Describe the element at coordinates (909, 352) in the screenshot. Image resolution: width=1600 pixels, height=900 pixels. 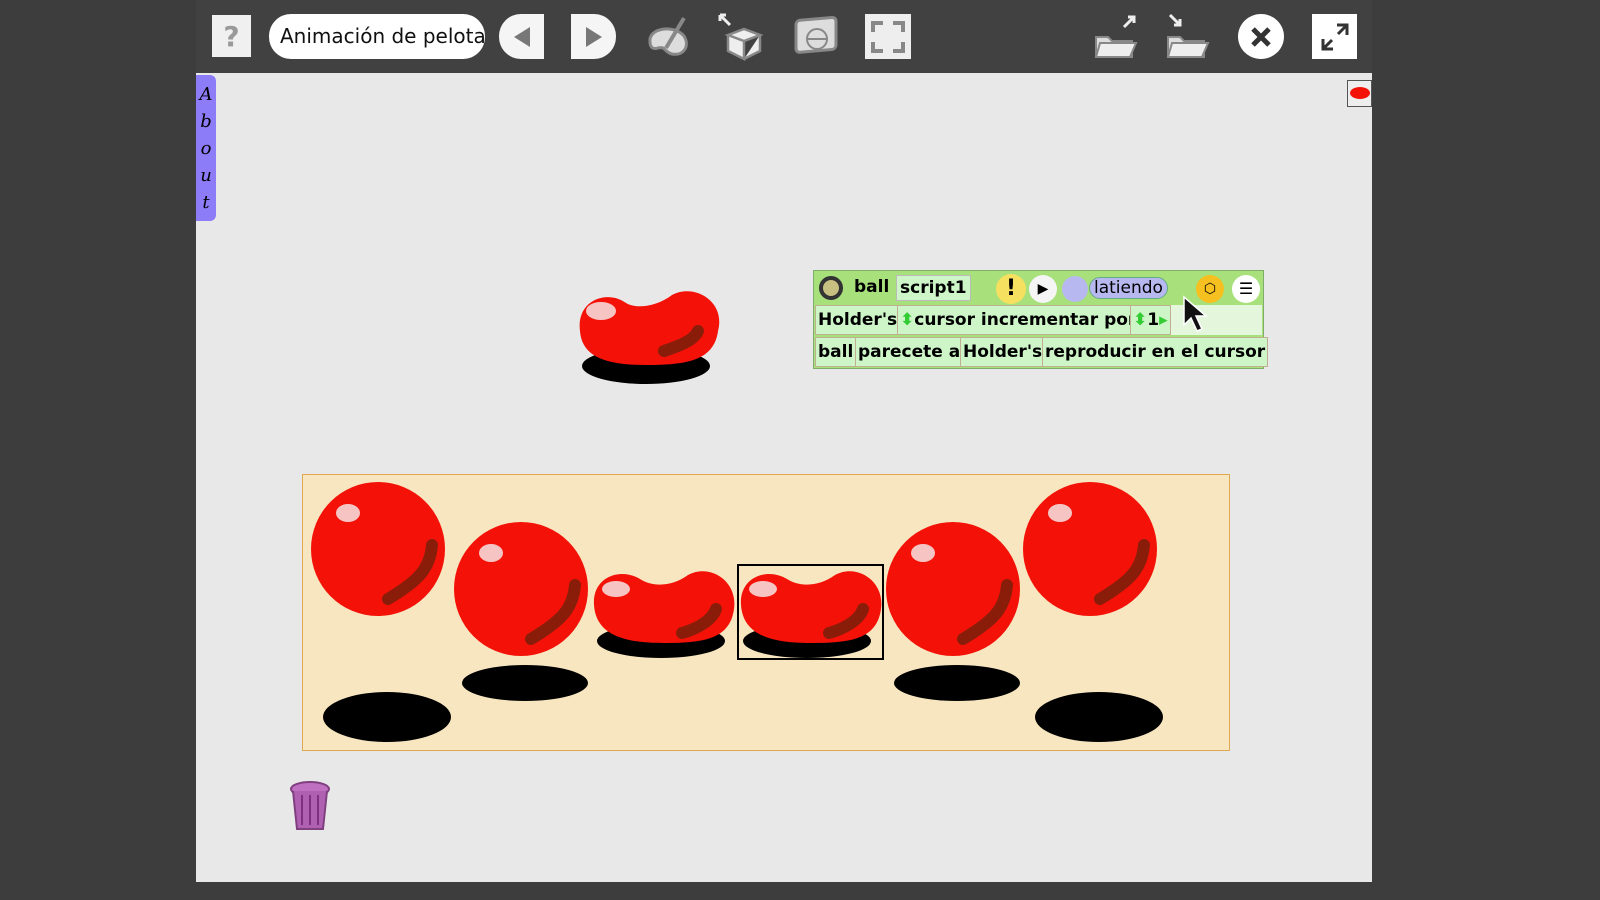
I see `look-like-tile: parecete a` at that location.